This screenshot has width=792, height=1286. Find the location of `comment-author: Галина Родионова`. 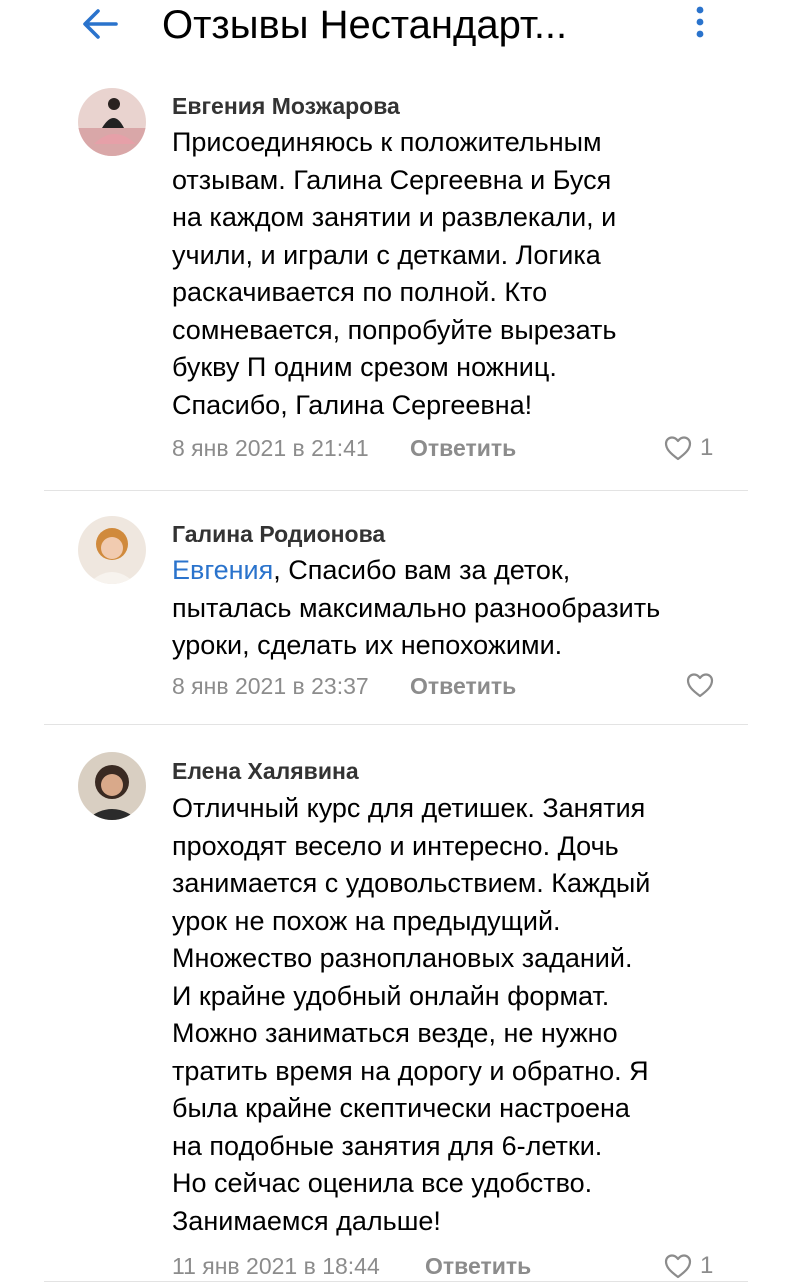

comment-author: Галина Родионова is located at coordinates (278, 534).